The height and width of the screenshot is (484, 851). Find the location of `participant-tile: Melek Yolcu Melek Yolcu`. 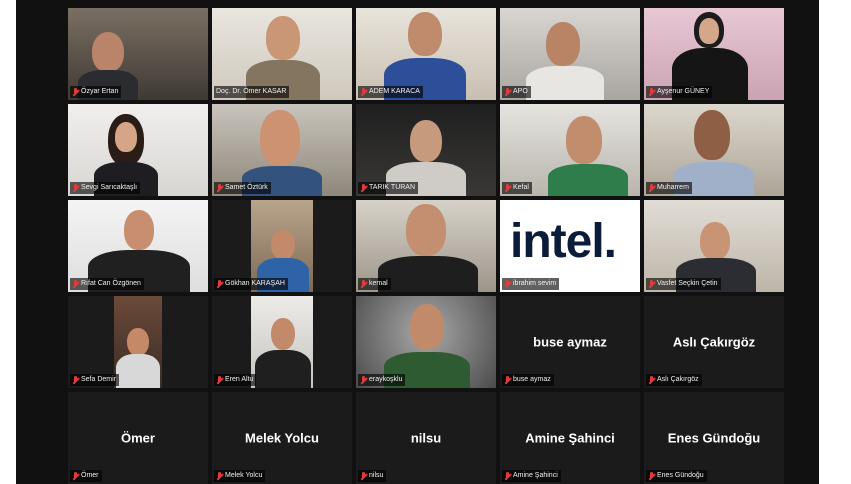

participant-tile: Melek Yolcu Melek Yolcu is located at coordinates (282, 438).